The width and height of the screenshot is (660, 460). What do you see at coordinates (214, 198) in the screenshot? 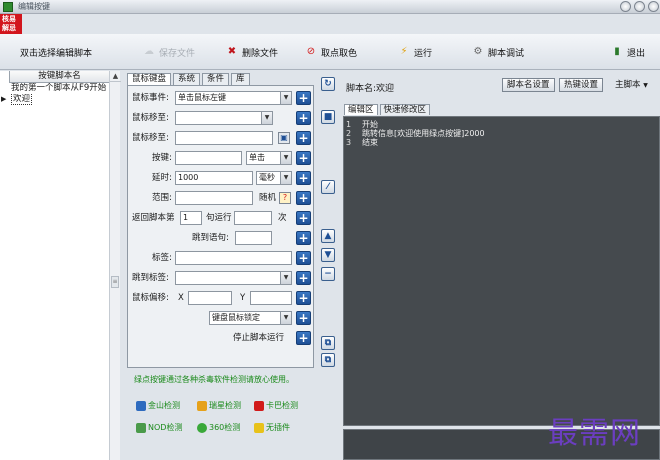
I see `range-input` at bounding box center [214, 198].